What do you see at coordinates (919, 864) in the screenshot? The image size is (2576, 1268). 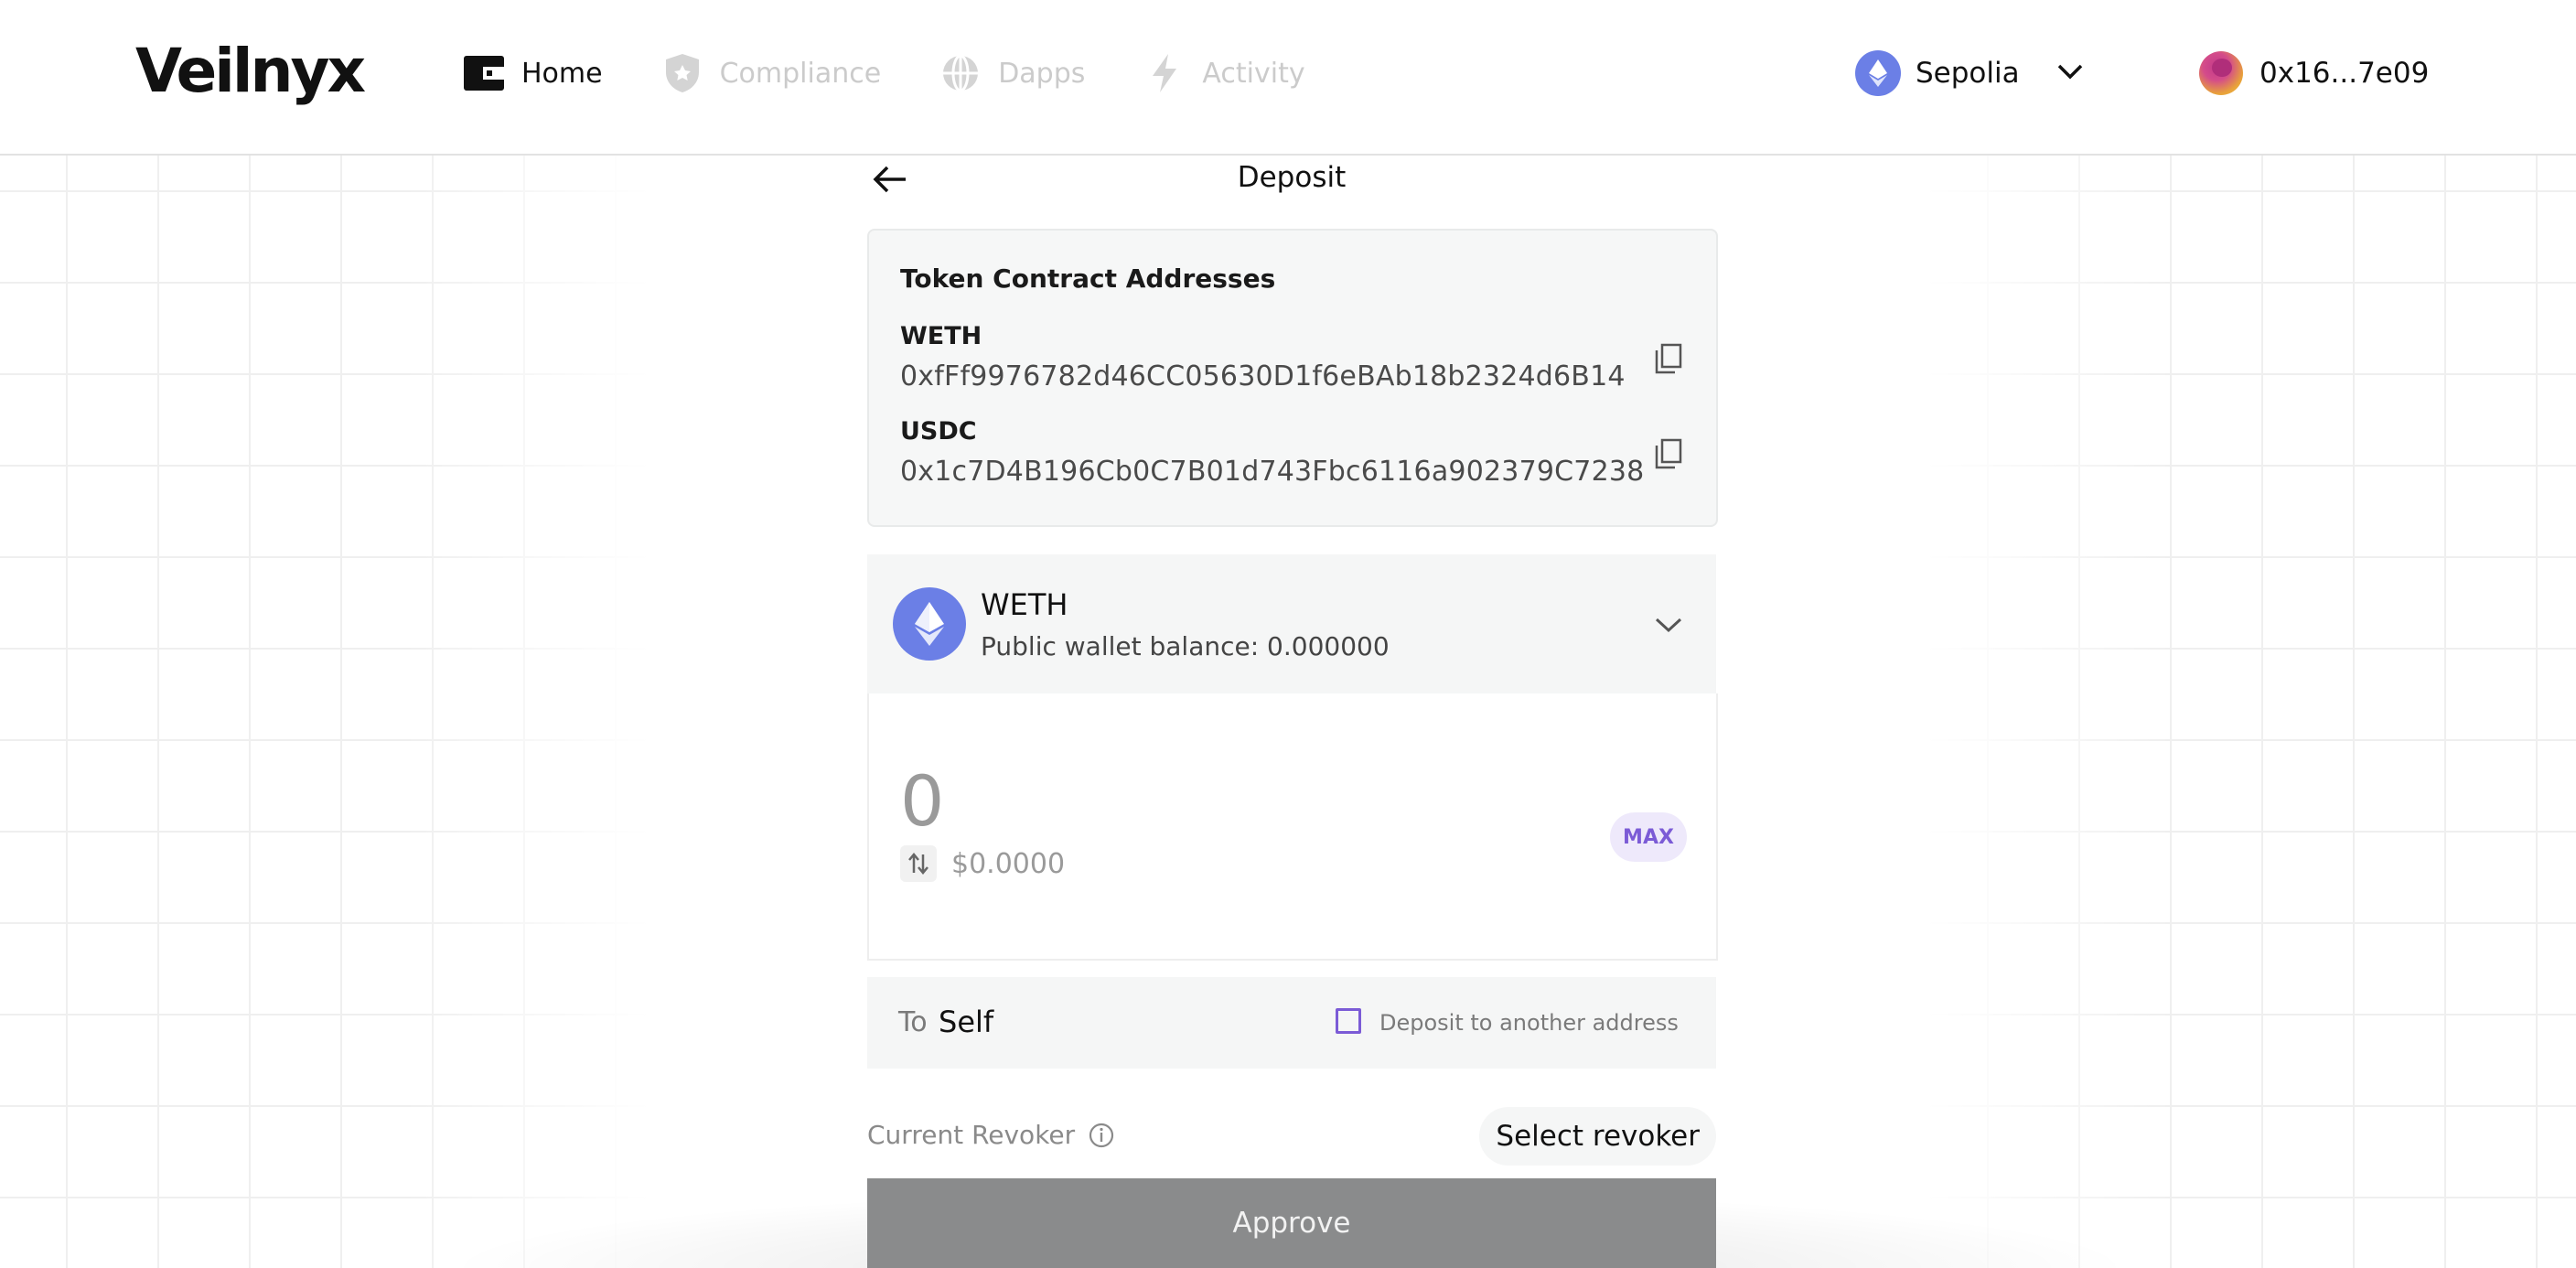 I see `swap-units-icon` at bounding box center [919, 864].